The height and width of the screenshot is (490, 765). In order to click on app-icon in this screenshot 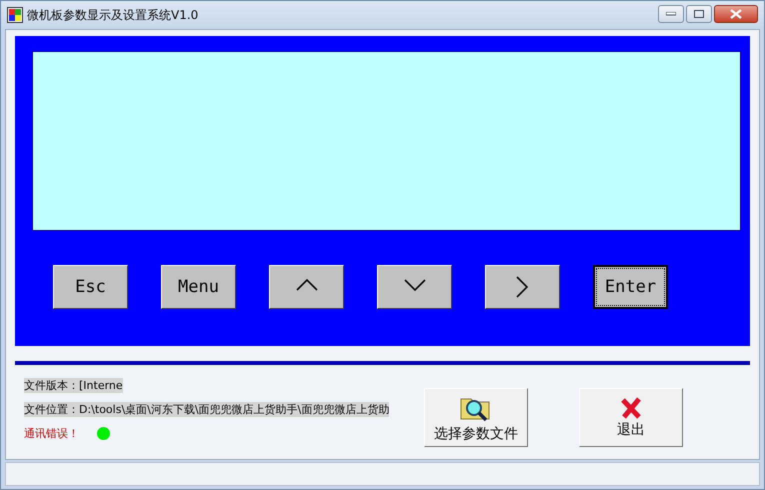, I will do `click(15, 15)`.